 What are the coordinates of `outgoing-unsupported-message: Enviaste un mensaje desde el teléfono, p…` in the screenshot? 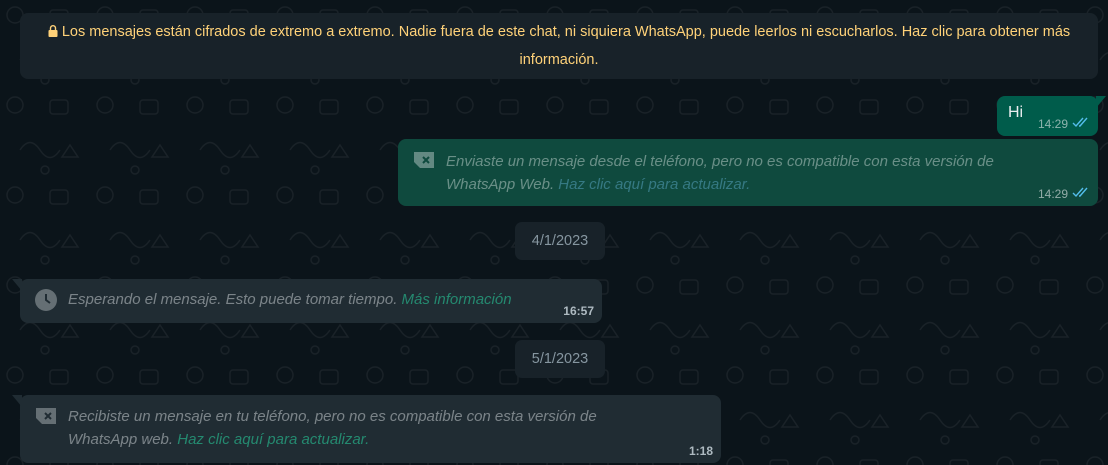 It's located at (748, 172).